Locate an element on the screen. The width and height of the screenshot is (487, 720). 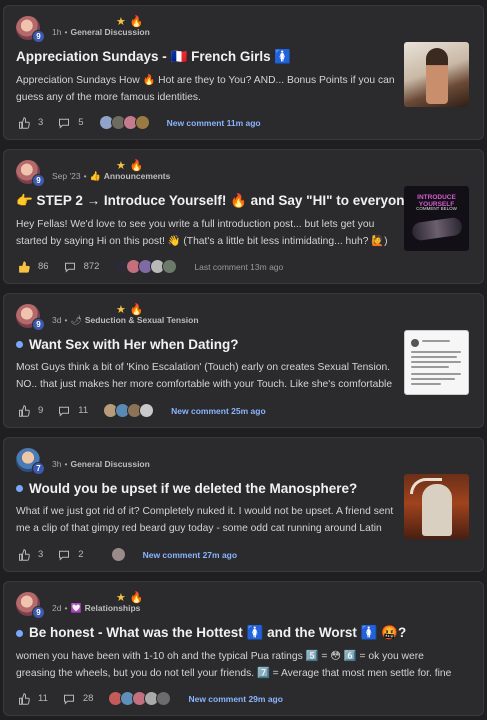
unread-indicator is located at coordinates (19, 488).